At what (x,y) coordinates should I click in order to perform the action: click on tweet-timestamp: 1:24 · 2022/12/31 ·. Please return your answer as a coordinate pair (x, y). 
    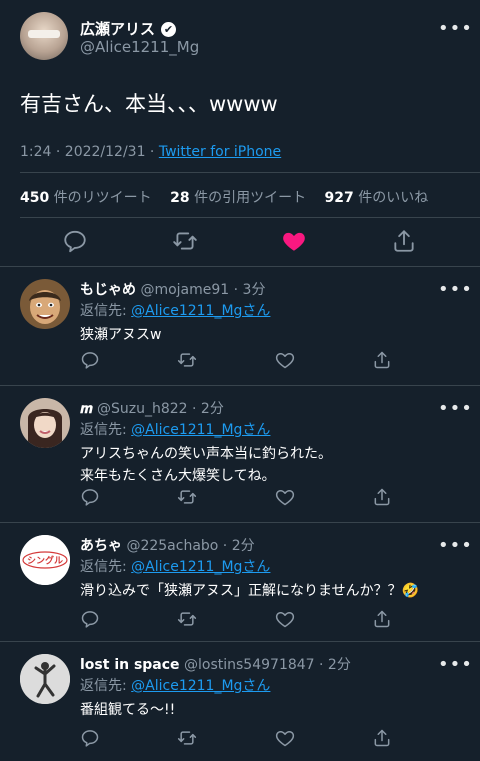
    Looking at the image, I should click on (89, 152).